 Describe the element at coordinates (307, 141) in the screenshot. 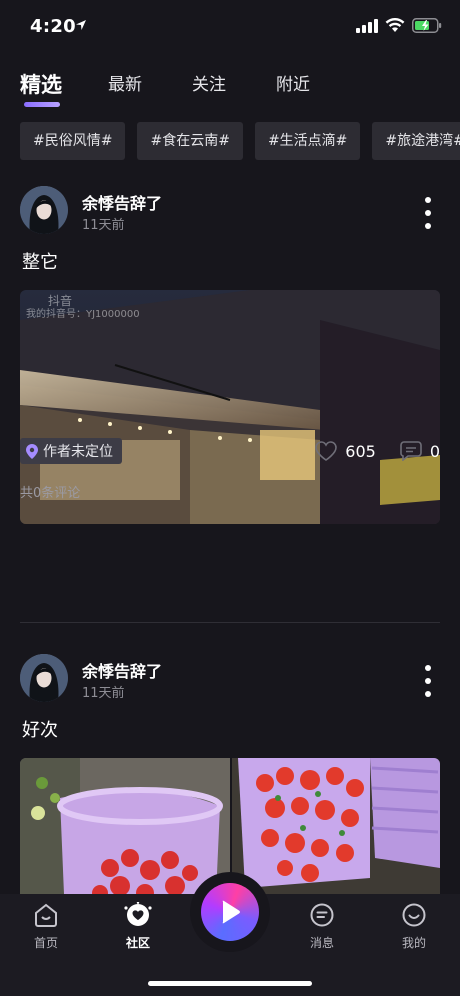

I see `topic-chip: #生活点滴#` at that location.